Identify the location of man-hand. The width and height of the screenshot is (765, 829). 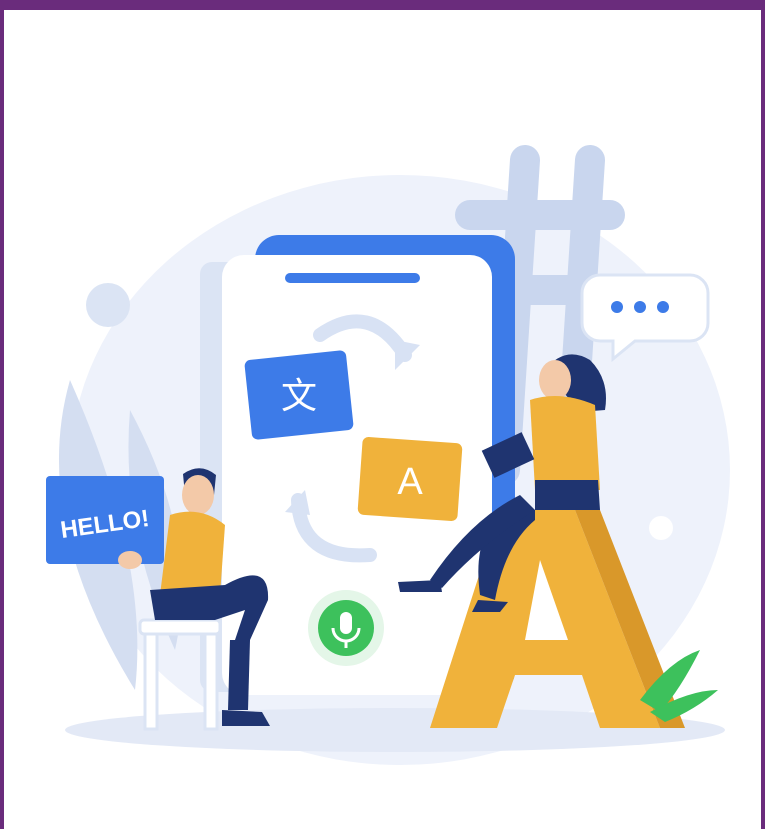
(130, 560).